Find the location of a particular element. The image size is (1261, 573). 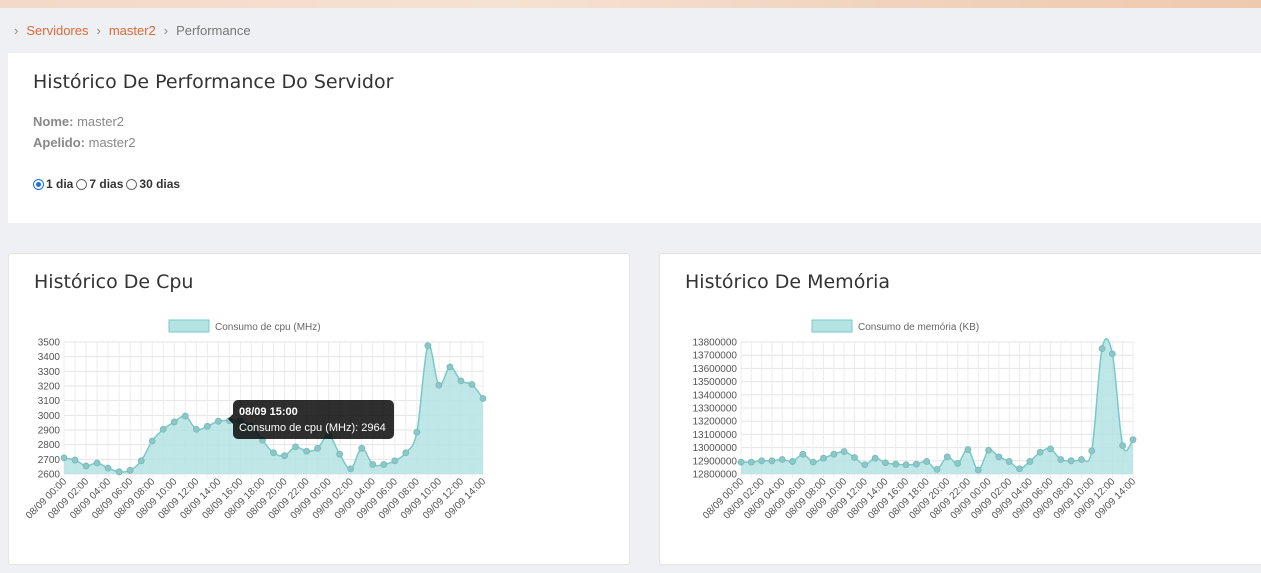

period-radio-7-days: 7 dias is located at coordinates (99, 184).